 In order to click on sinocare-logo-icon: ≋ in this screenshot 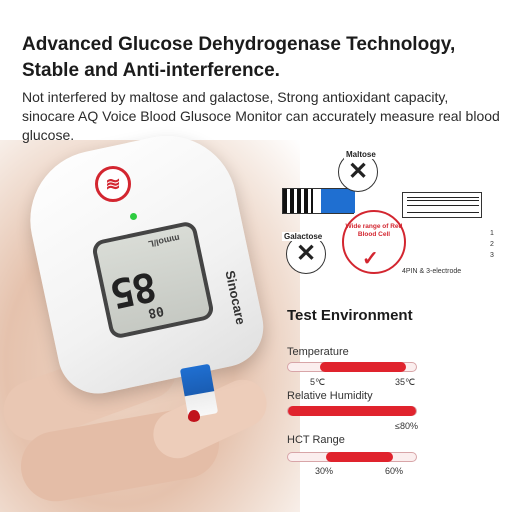, I will do `click(113, 184)`.